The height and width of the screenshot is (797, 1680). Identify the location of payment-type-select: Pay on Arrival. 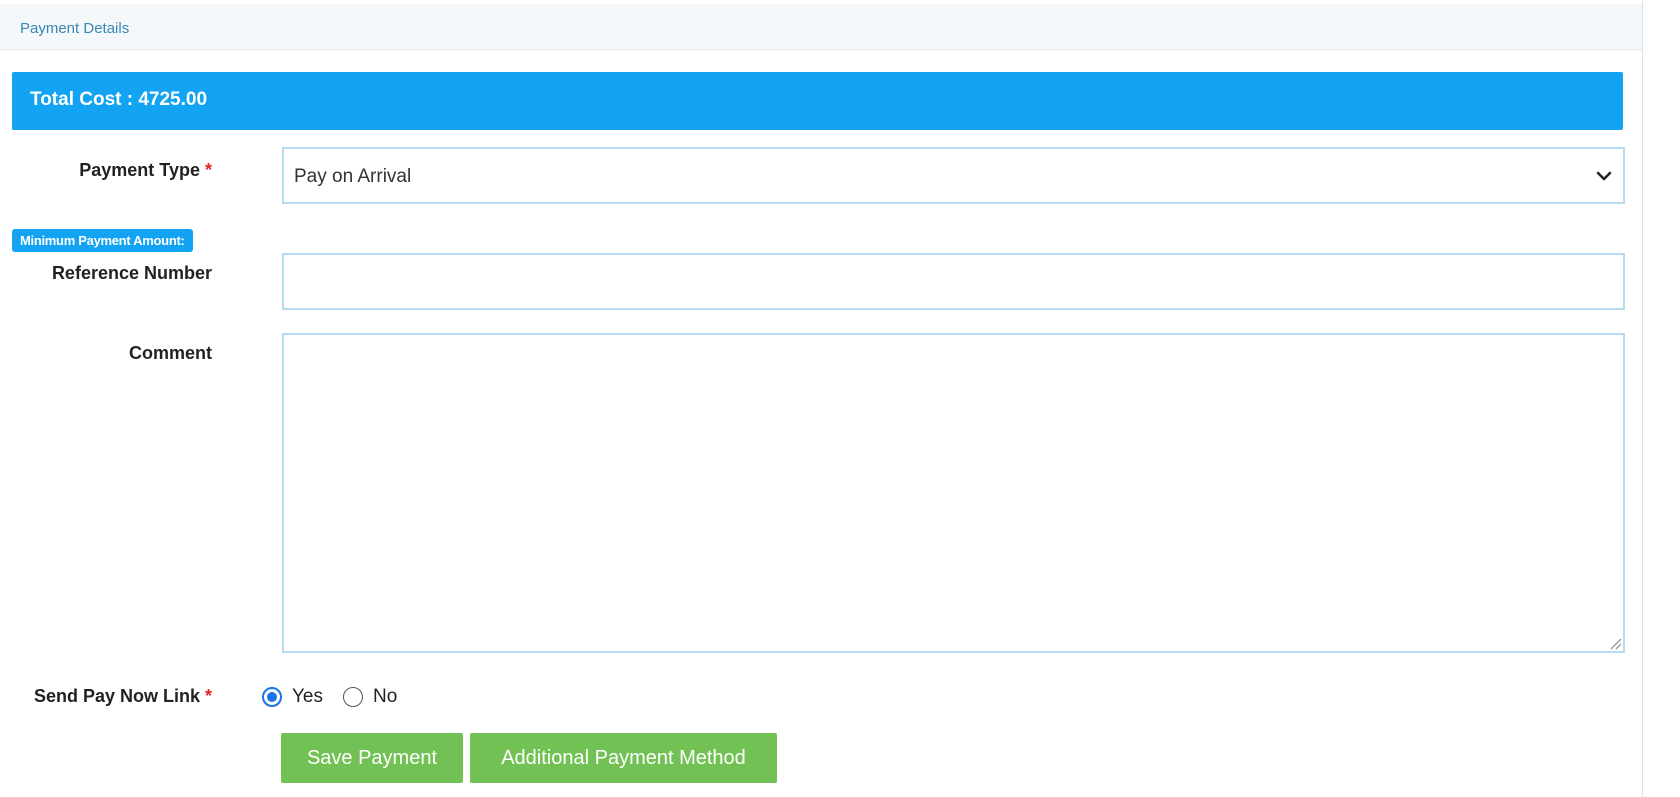
(953, 175).